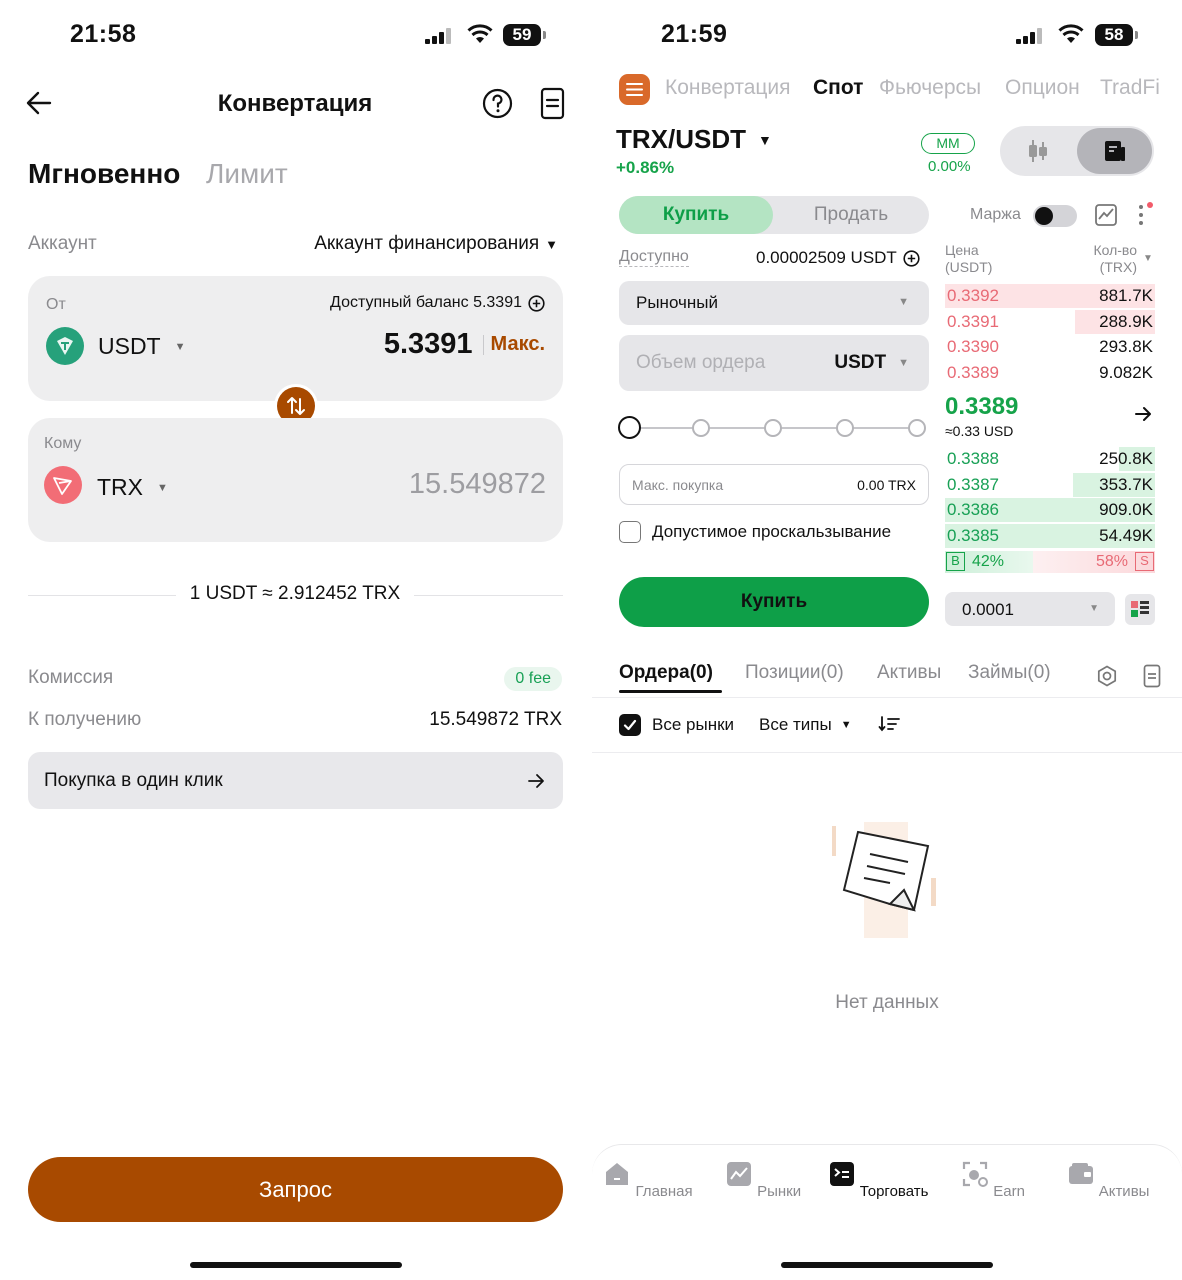  Describe the element at coordinates (774, 303) in the screenshot. I see `order-type-select: Рыночный ▼` at that location.